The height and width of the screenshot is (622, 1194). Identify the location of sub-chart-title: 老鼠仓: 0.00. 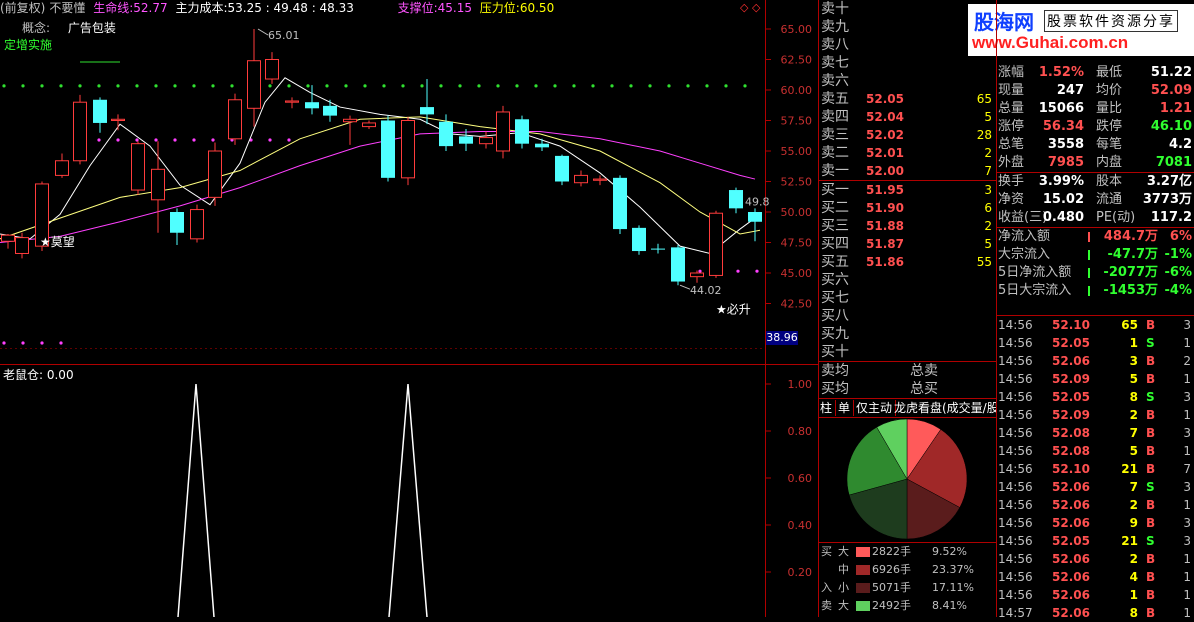
(38, 375).